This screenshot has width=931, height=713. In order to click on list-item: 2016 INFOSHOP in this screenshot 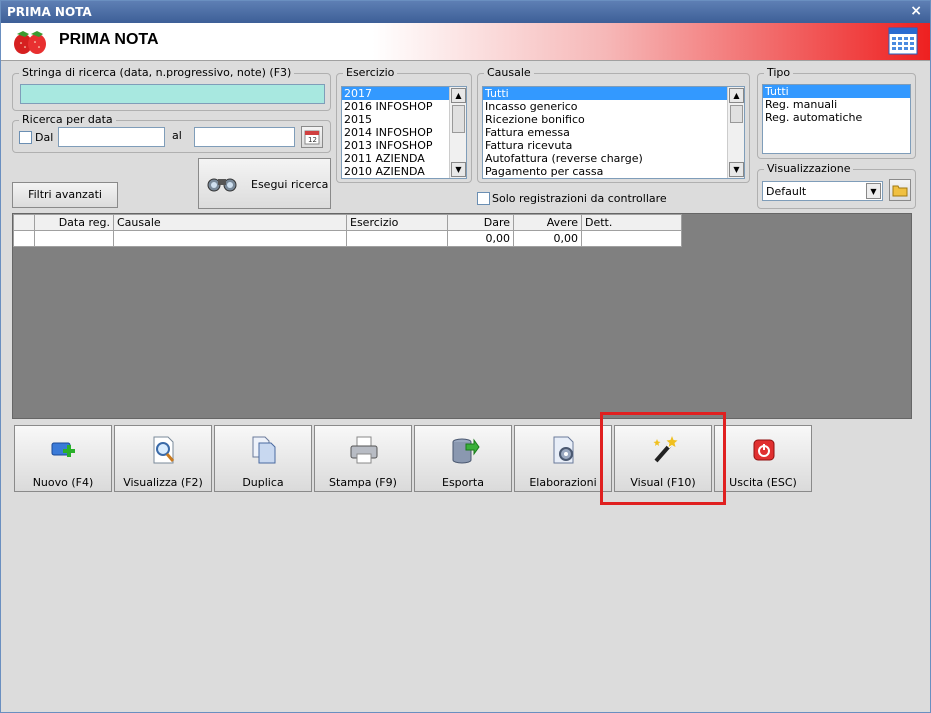, I will do `click(404, 106)`.